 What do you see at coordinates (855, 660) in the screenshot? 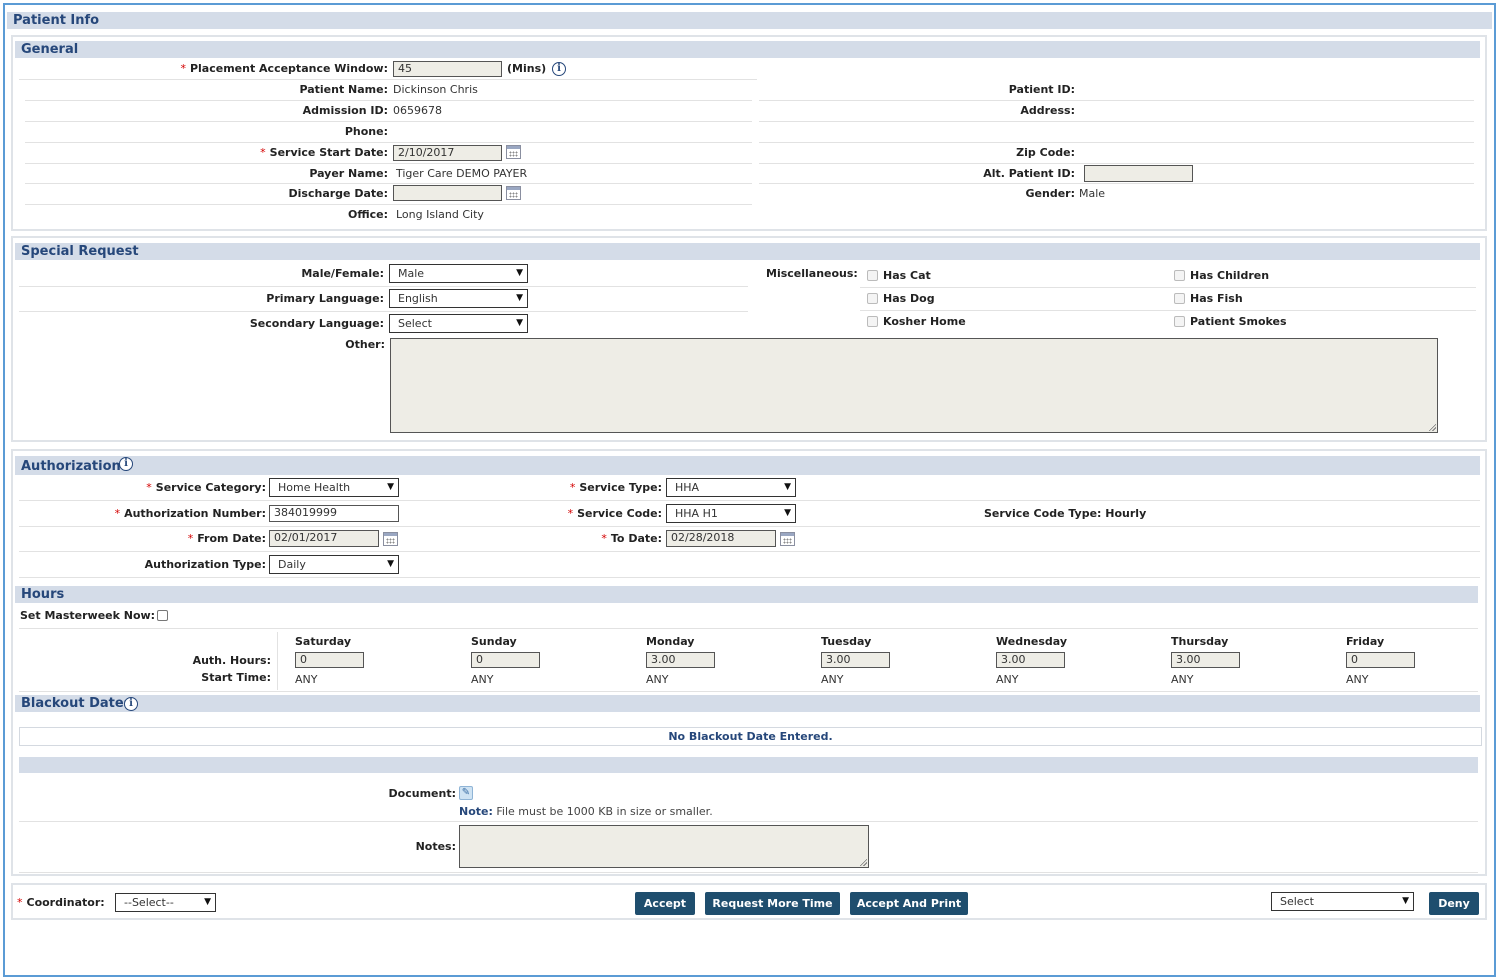
I see `tuesday-hours-input: 3.00` at bounding box center [855, 660].